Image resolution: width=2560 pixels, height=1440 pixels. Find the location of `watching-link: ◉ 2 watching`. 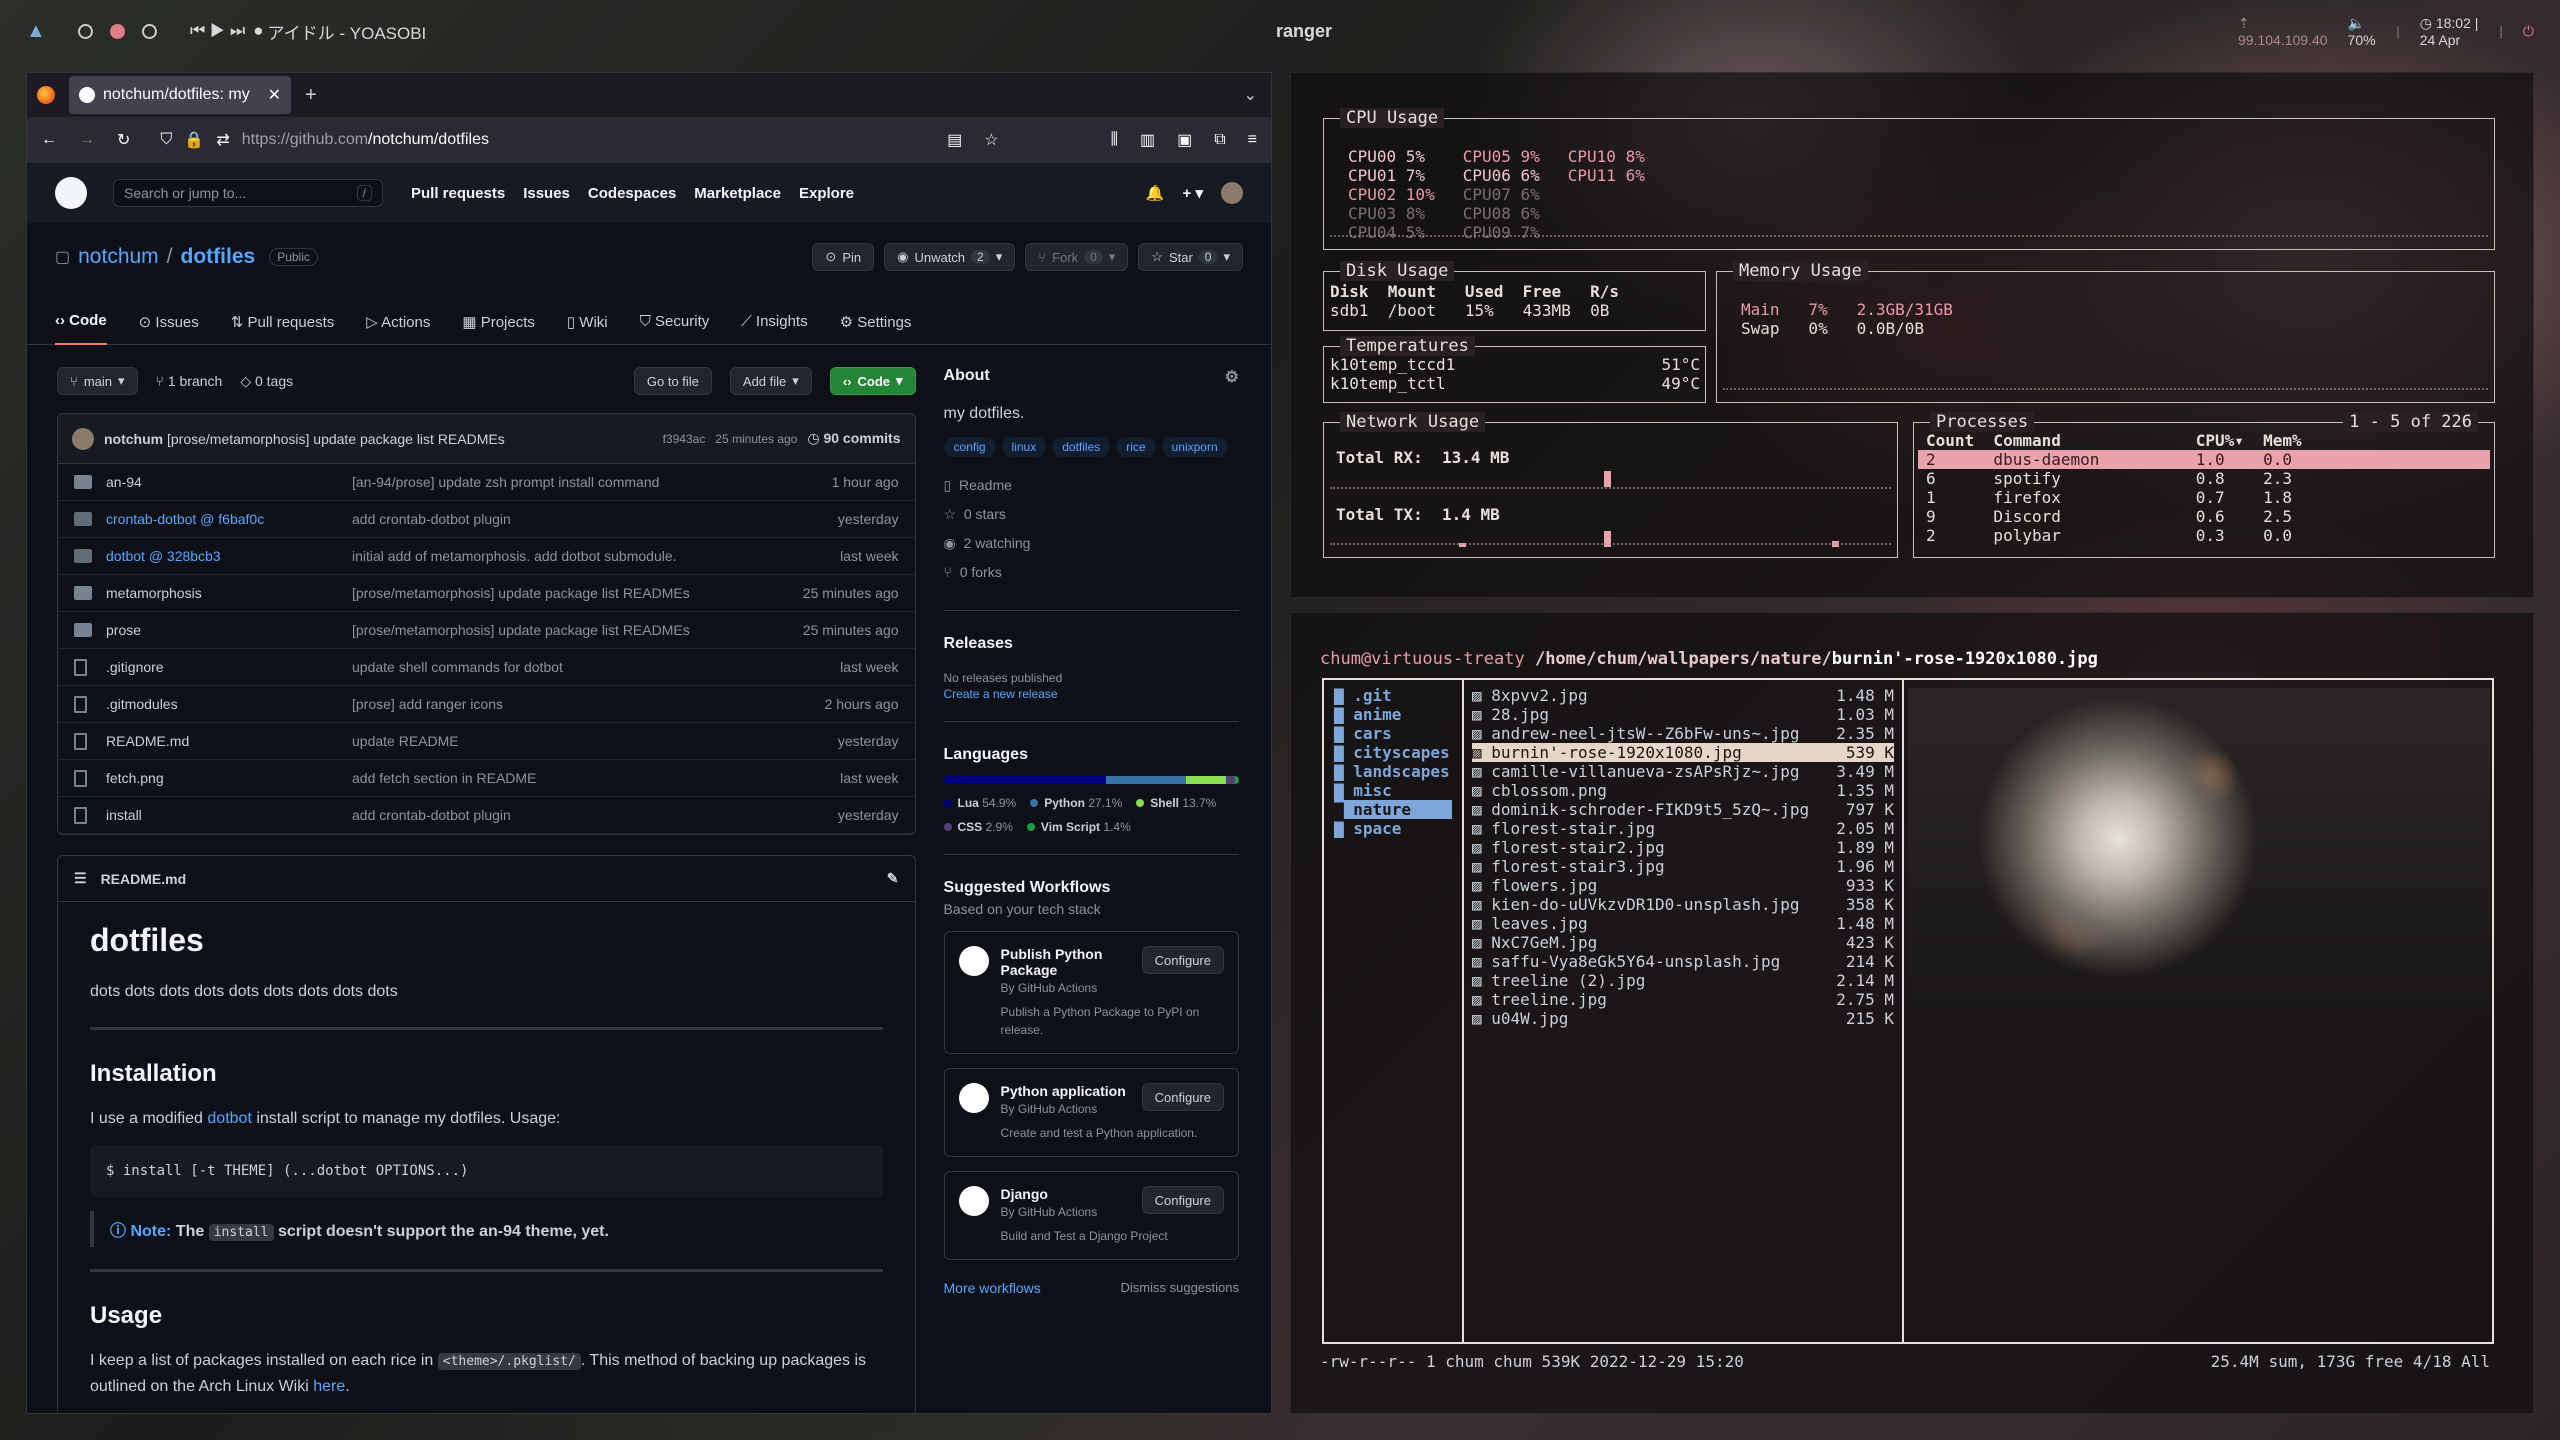

watching-link: ◉ 2 watching is located at coordinates (1091, 543).